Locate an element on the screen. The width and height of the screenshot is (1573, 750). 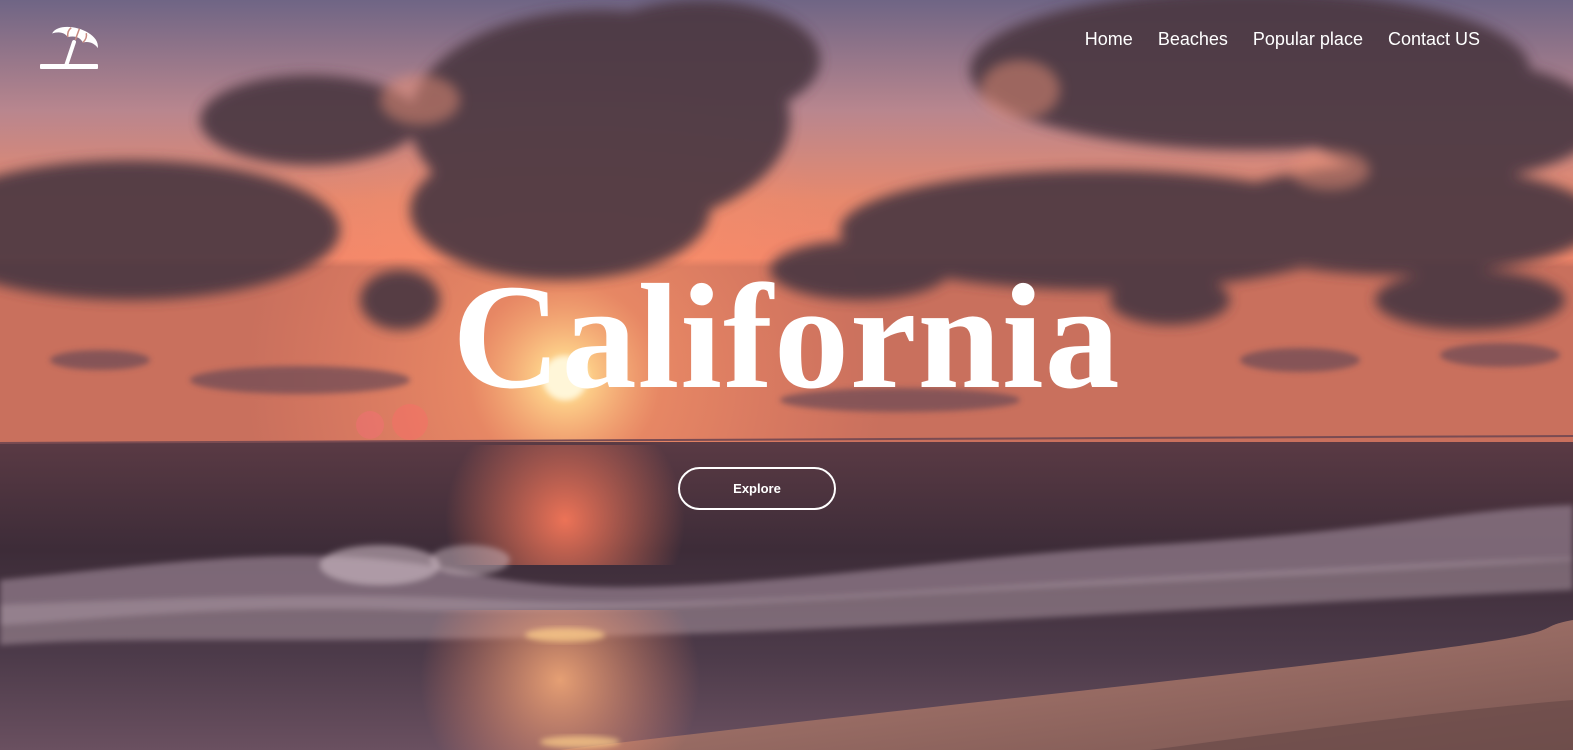
hero-title: California is located at coordinates (786, 337).